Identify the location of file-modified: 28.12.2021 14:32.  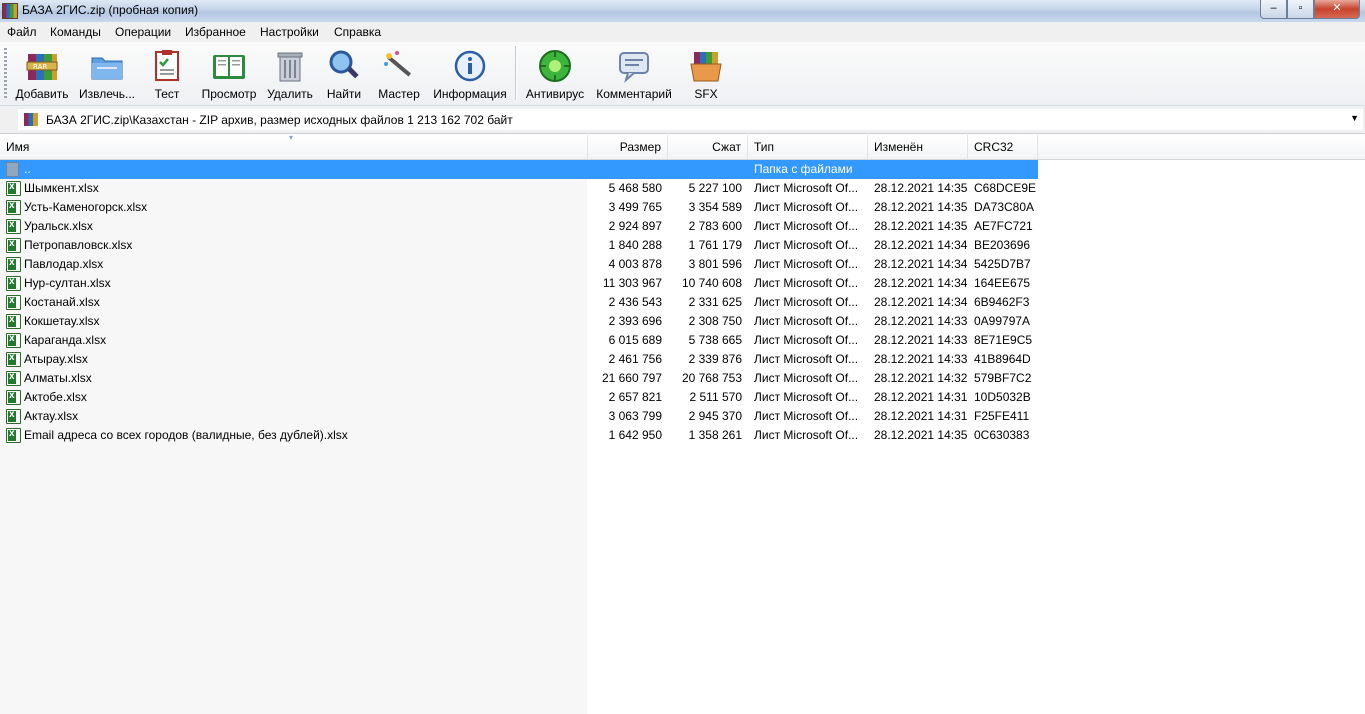
(921, 378).